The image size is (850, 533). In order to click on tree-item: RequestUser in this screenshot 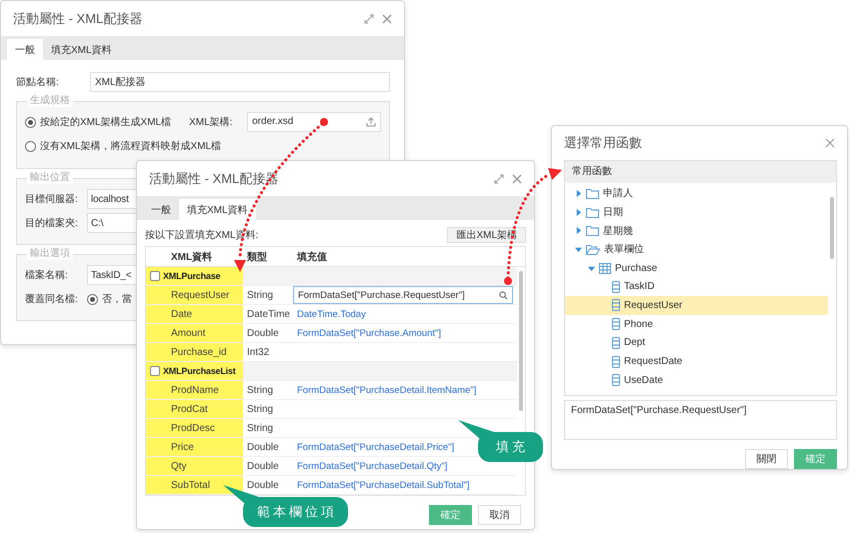, I will do `click(696, 305)`.